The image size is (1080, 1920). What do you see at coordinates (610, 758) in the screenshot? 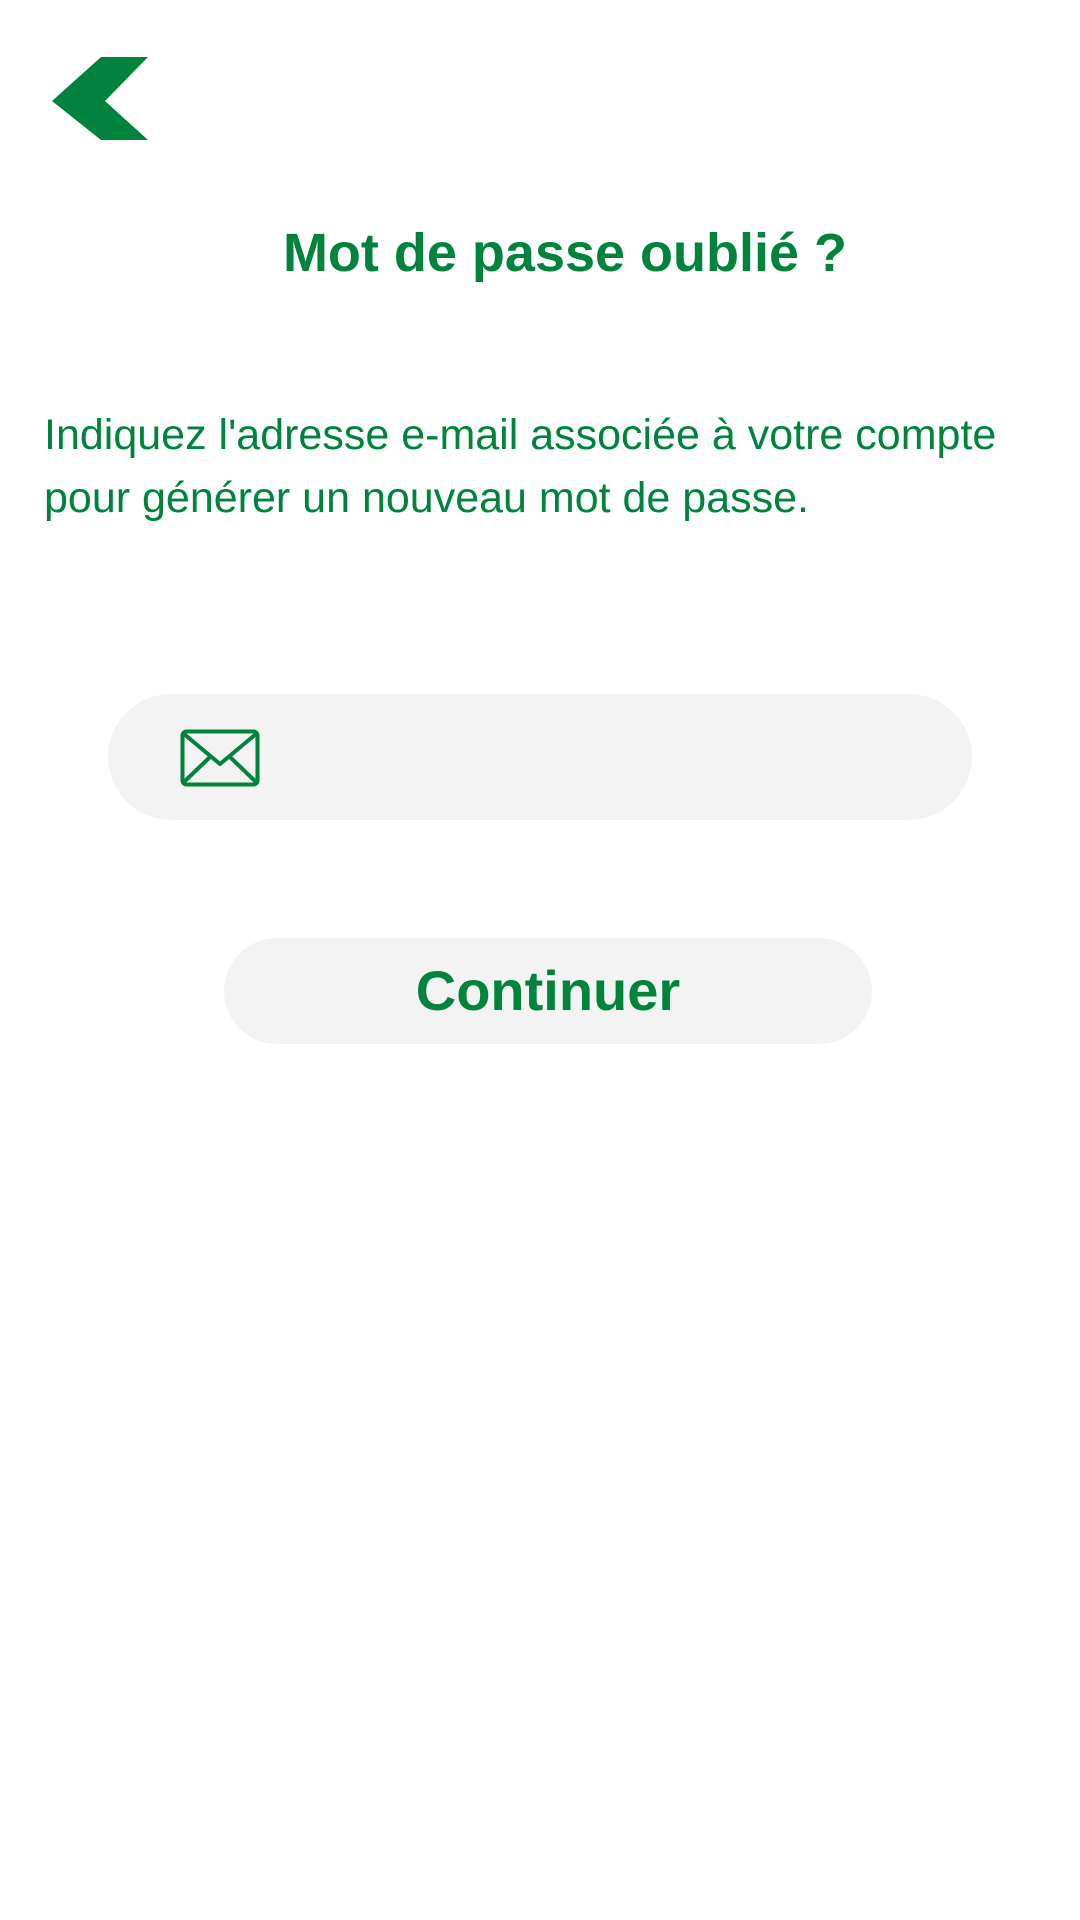
I see `email-input` at bounding box center [610, 758].